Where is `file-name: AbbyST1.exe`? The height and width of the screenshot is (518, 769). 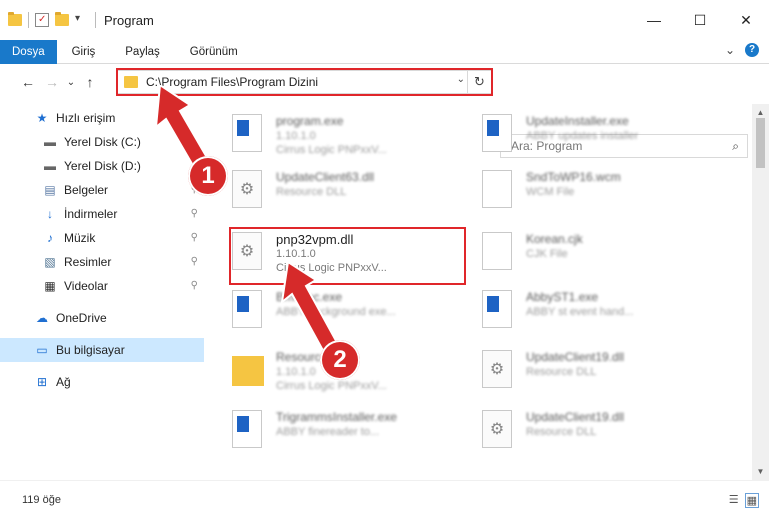 file-name: AbbyST1.exe is located at coordinates (562, 297).